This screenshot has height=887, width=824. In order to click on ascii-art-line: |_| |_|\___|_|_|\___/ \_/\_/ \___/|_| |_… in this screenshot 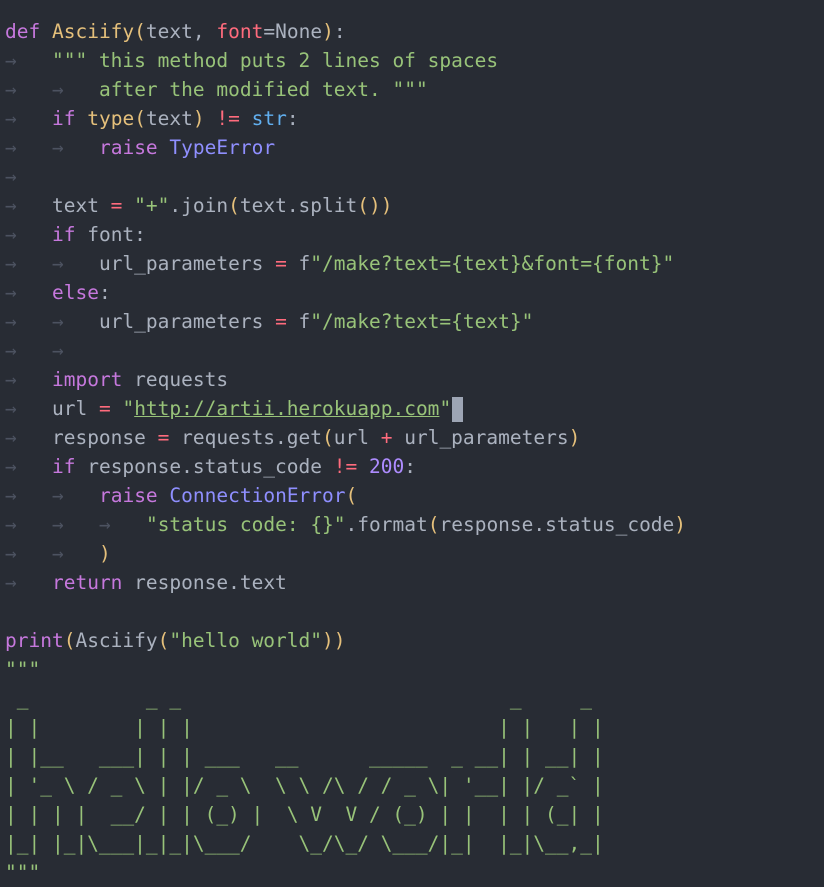, I will do `click(304, 843)`.